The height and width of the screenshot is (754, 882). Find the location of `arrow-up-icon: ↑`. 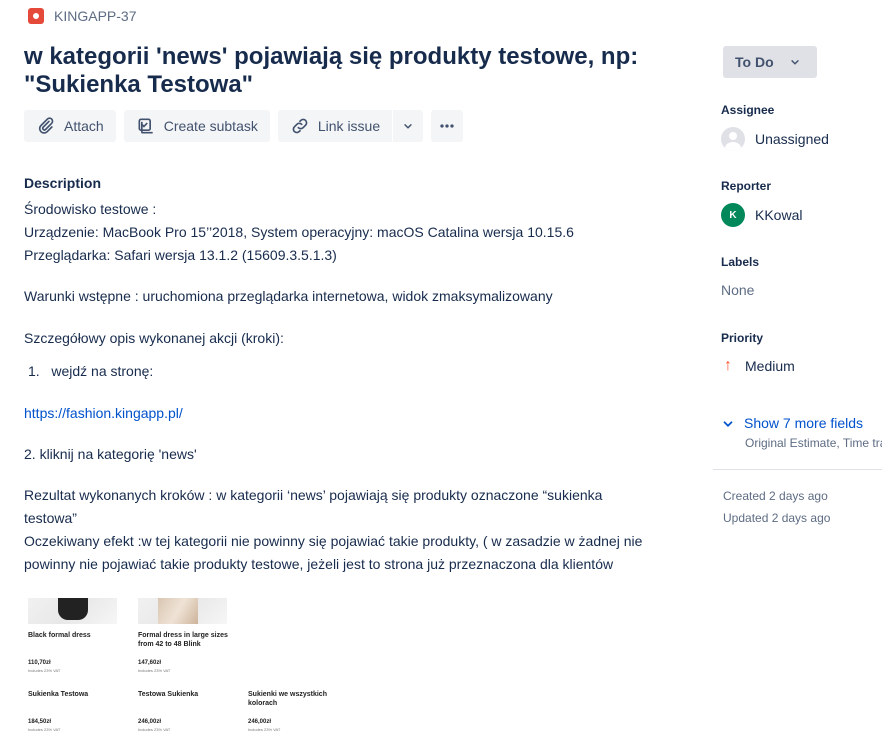

arrow-up-icon: ↑ is located at coordinates (728, 365).